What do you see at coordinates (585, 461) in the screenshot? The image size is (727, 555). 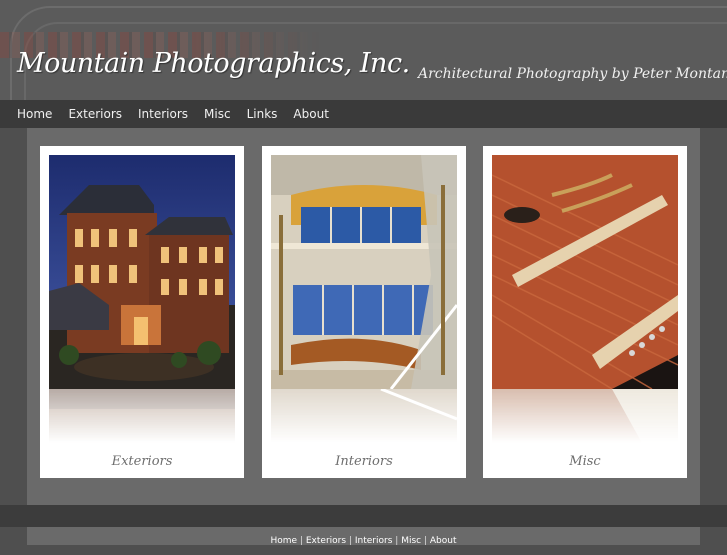 I see `card-label-misc: Misc` at bounding box center [585, 461].